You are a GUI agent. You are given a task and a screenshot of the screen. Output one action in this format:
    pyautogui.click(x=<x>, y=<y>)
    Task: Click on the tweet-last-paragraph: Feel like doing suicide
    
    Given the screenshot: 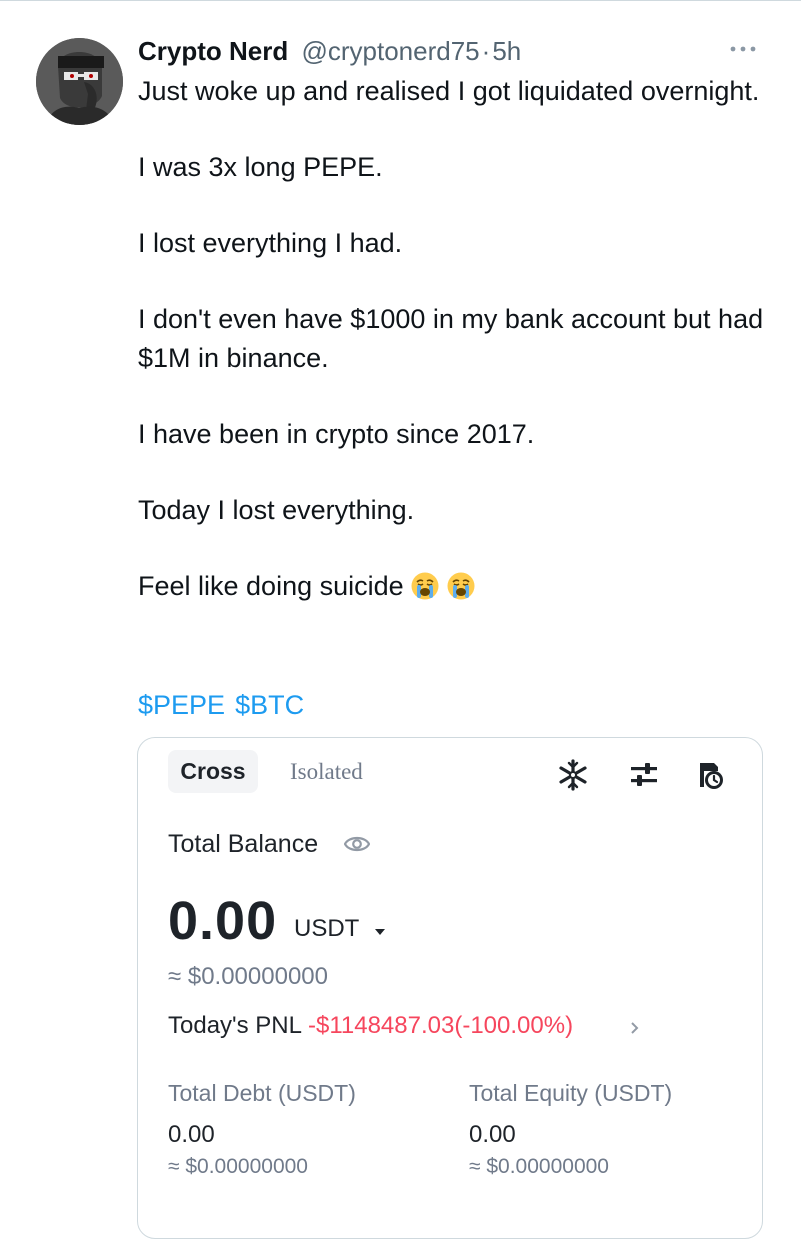 What is the action you would take?
    pyautogui.click(x=458, y=586)
    